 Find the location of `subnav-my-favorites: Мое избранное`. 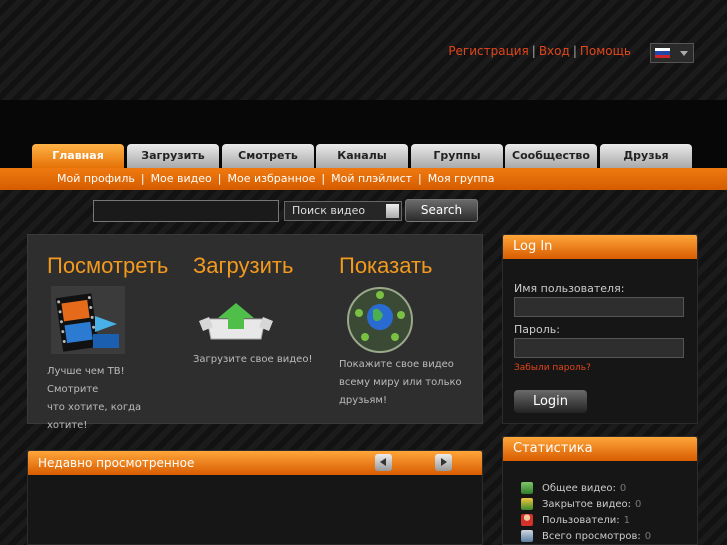

subnav-my-favorites: Мое избранное is located at coordinates (272, 178).